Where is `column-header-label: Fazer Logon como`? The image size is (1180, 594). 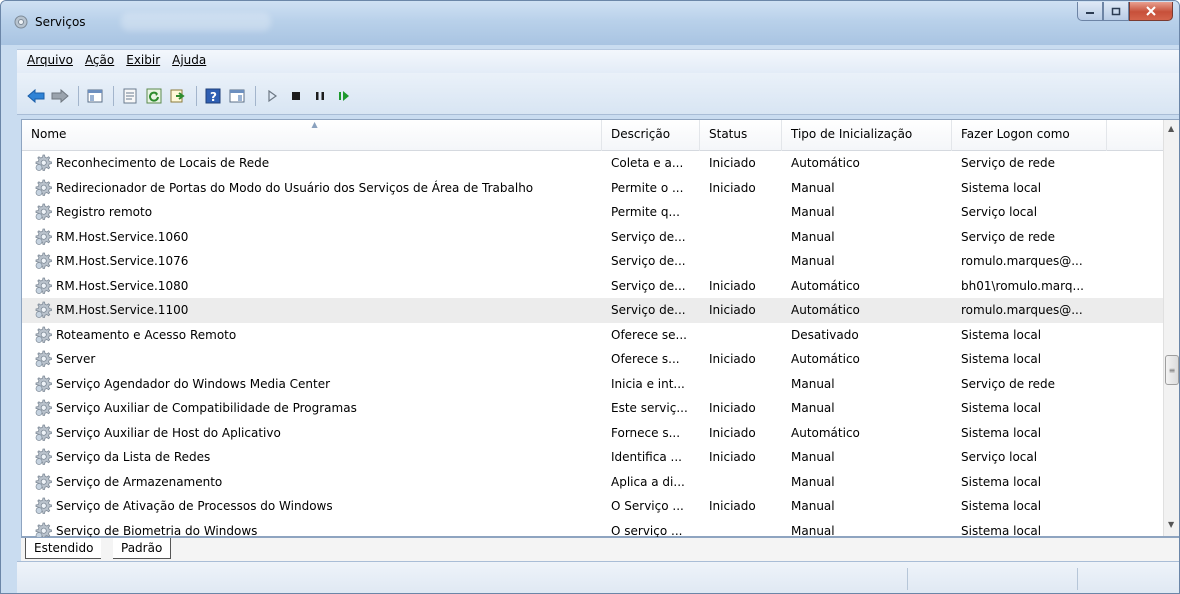
column-header-label: Fazer Logon como is located at coordinates (1015, 134).